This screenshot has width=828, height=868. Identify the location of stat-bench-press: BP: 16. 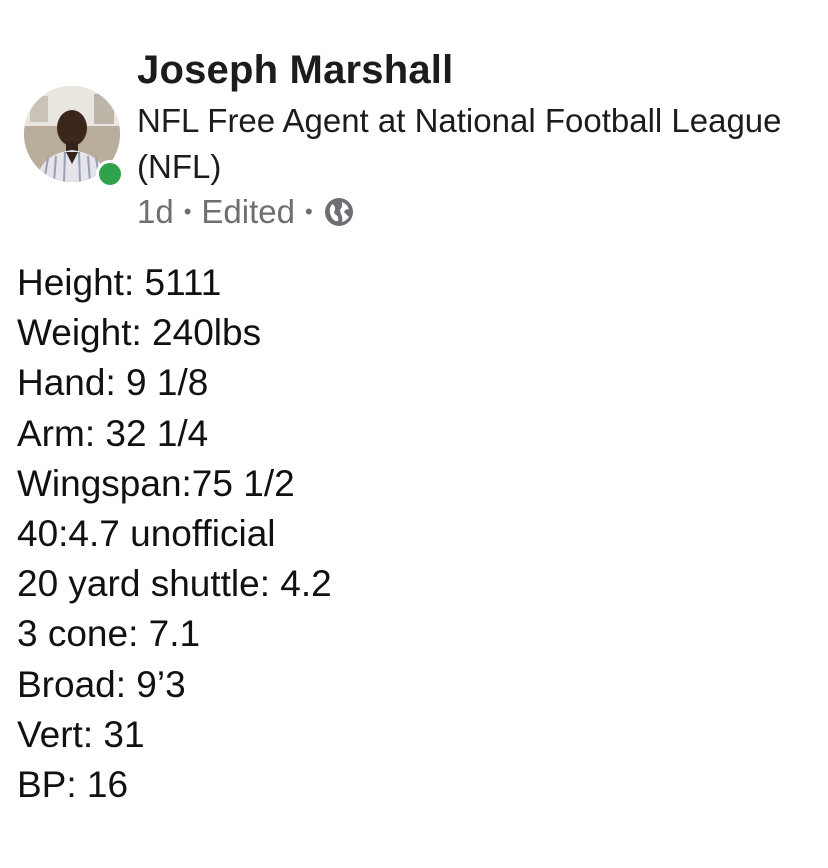
(73, 785).